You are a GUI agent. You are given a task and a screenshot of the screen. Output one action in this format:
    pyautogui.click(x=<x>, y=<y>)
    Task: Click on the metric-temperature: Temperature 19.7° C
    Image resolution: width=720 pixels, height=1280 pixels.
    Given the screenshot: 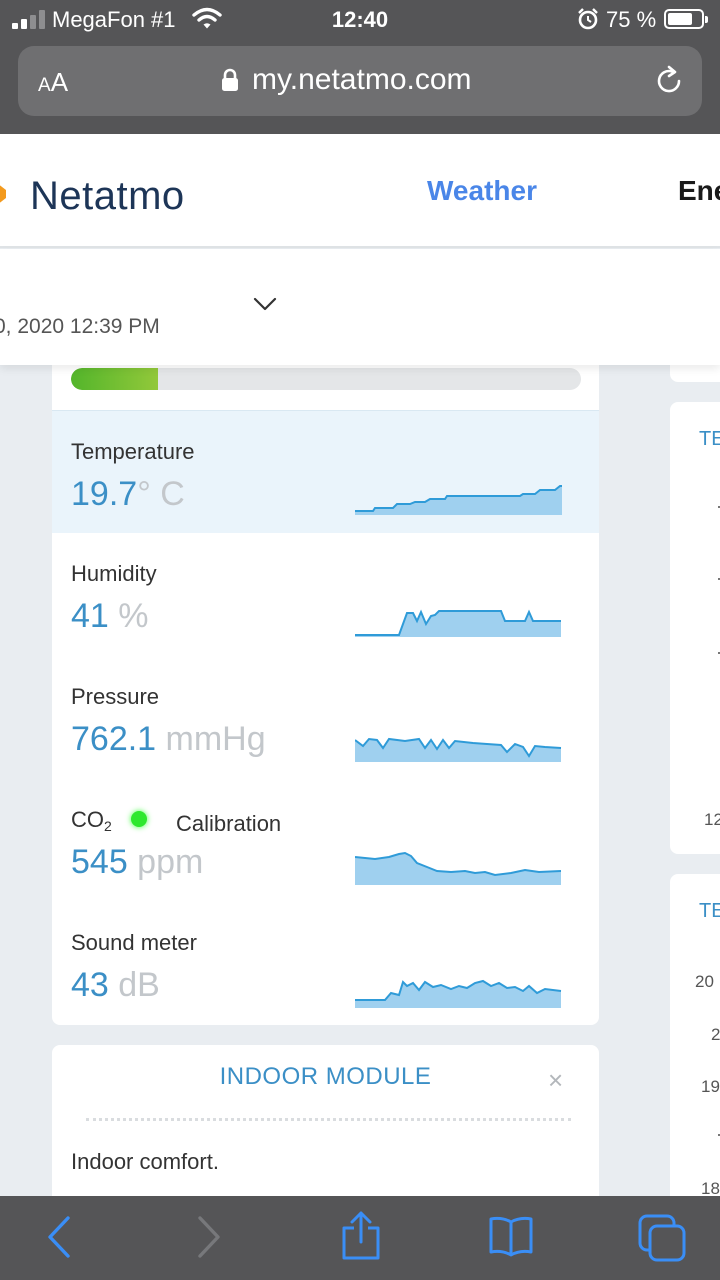 What is the action you would take?
    pyautogui.click(x=325, y=471)
    